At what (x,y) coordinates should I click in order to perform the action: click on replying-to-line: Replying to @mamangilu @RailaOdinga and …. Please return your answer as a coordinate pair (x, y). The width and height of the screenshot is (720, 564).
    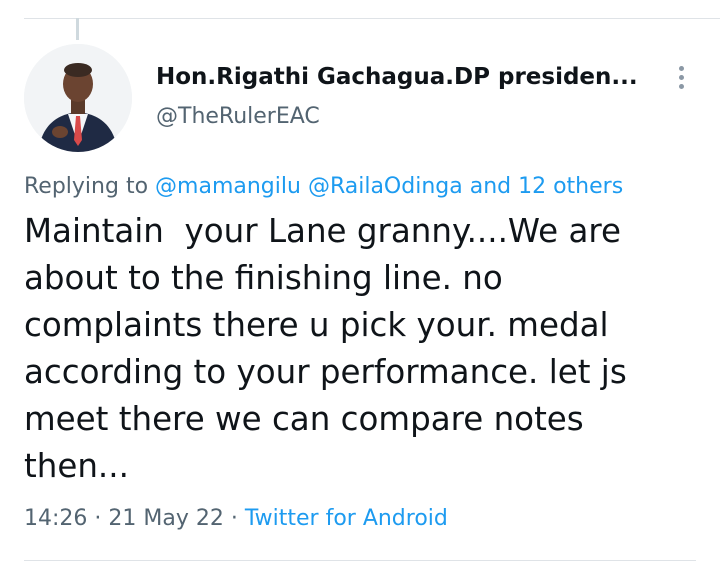
    Looking at the image, I should click on (323, 186).